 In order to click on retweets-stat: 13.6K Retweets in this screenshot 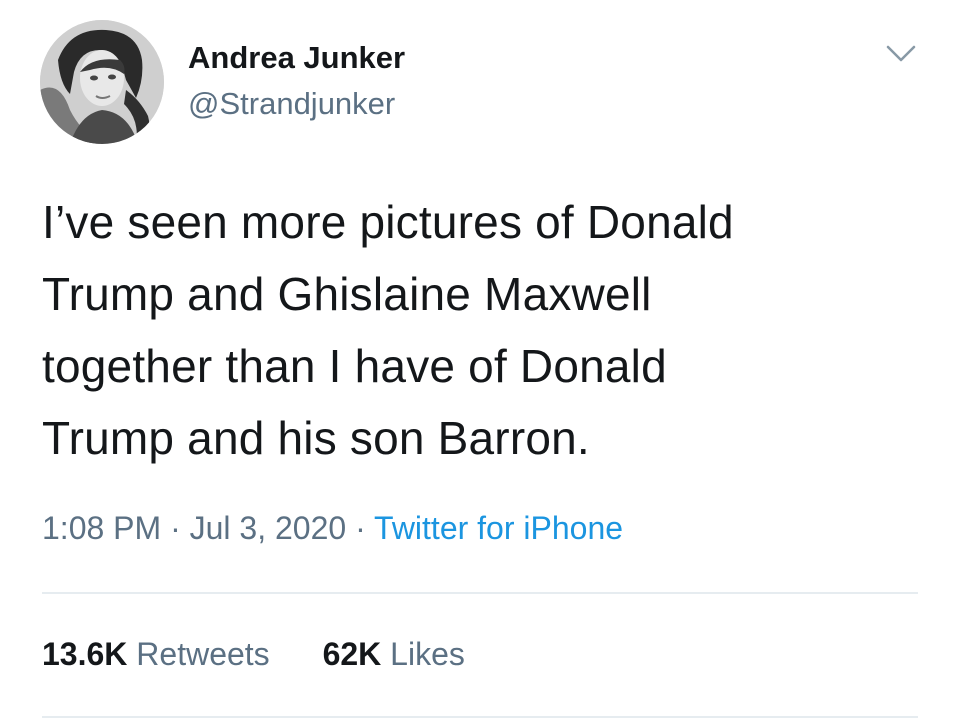, I will do `click(156, 654)`.